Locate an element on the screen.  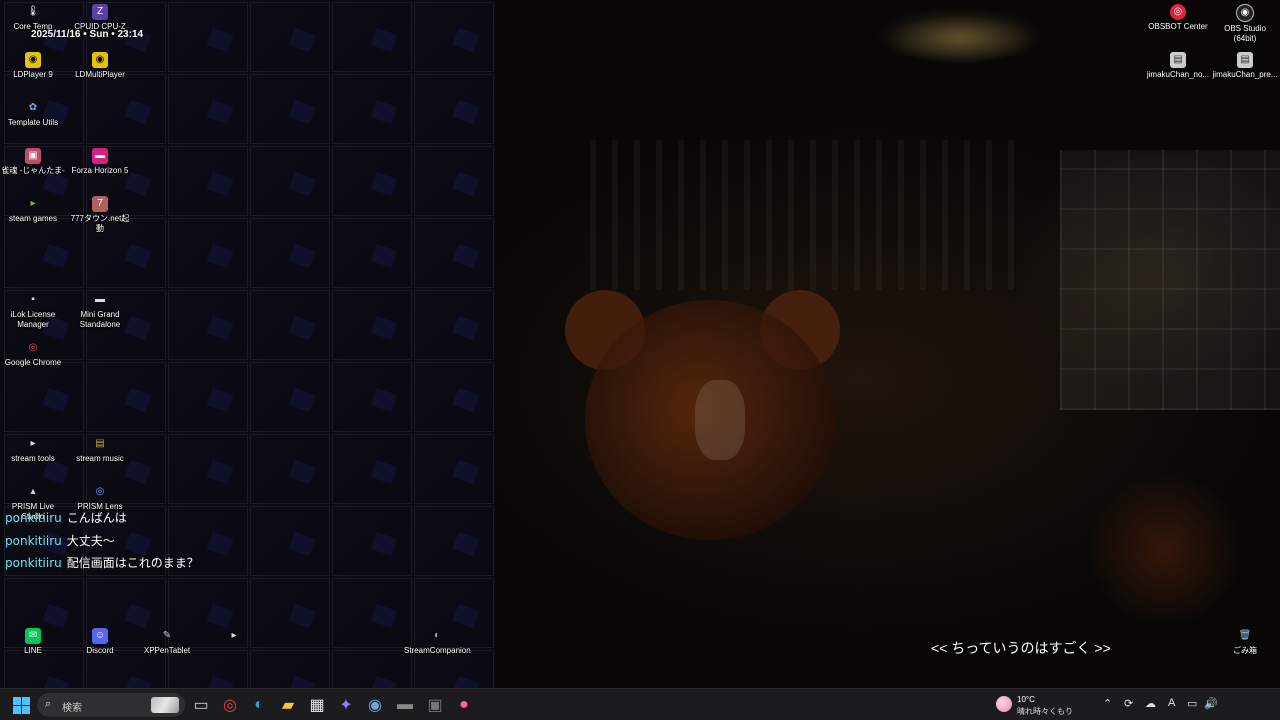
desktop-icon-mini-grand: ▬ Mini Grand Standalone is located at coordinates (100, 311).